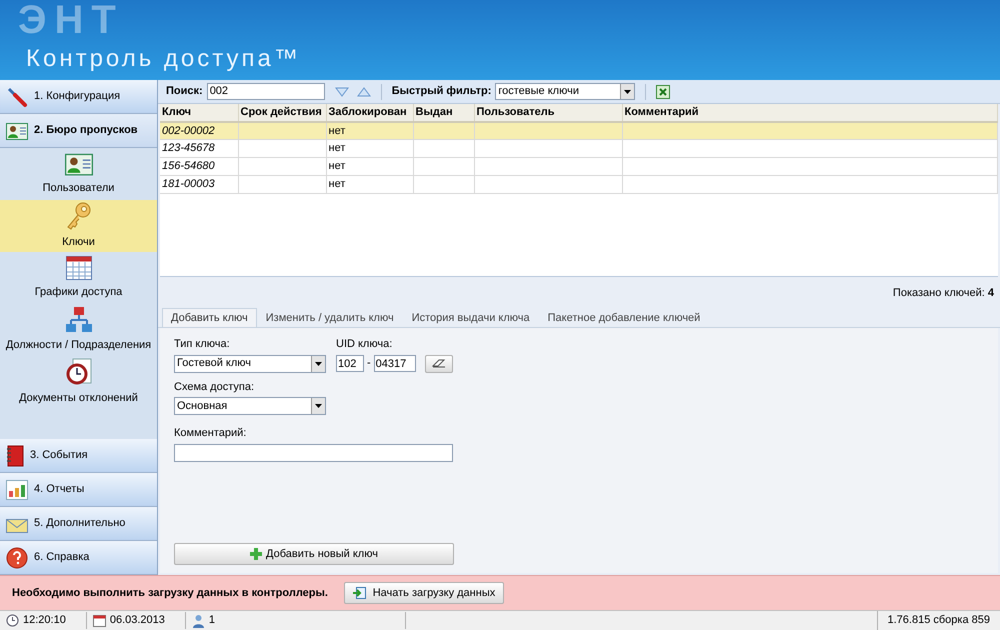 The height and width of the screenshot is (630, 1000). I want to click on clock-icon, so click(12, 620).